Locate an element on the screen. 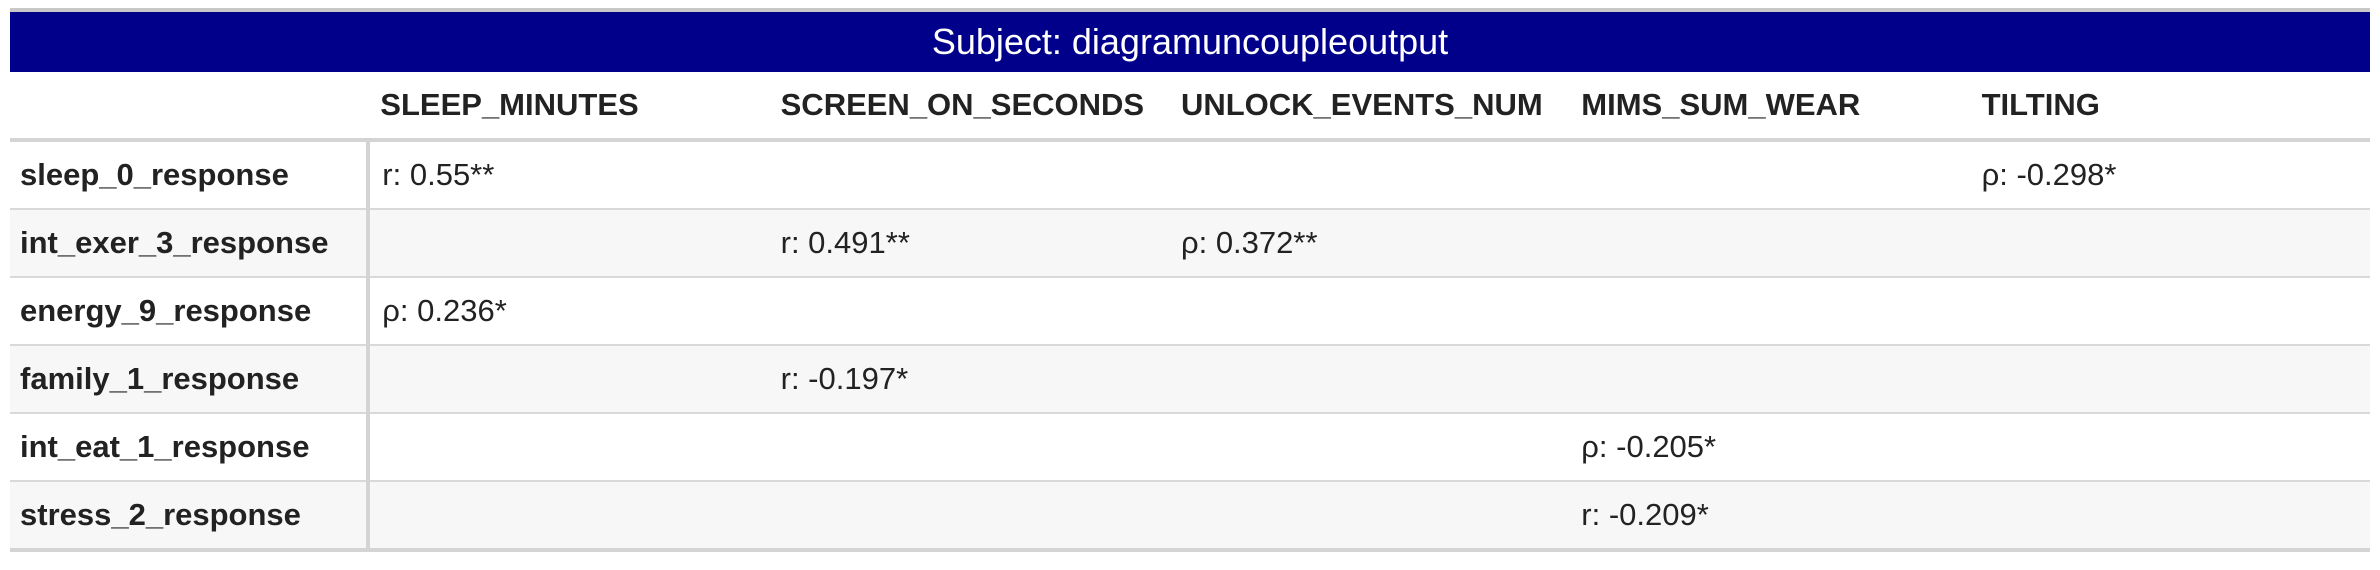 The height and width of the screenshot is (570, 2380). column-header: MIMS_SUM_WEAR is located at coordinates (1769, 107).